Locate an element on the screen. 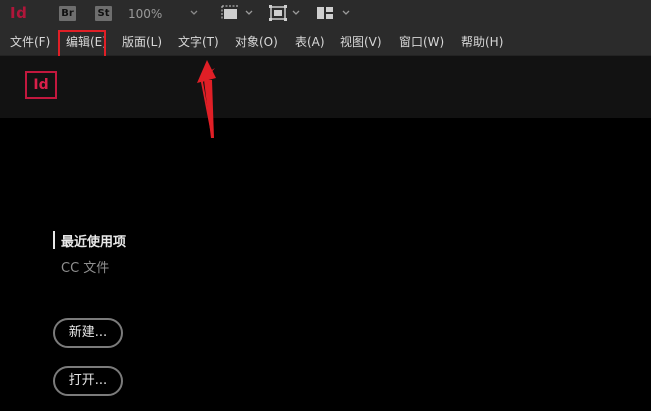 This screenshot has height=411, width=651. menu-view: 视图(V) is located at coordinates (361, 41).